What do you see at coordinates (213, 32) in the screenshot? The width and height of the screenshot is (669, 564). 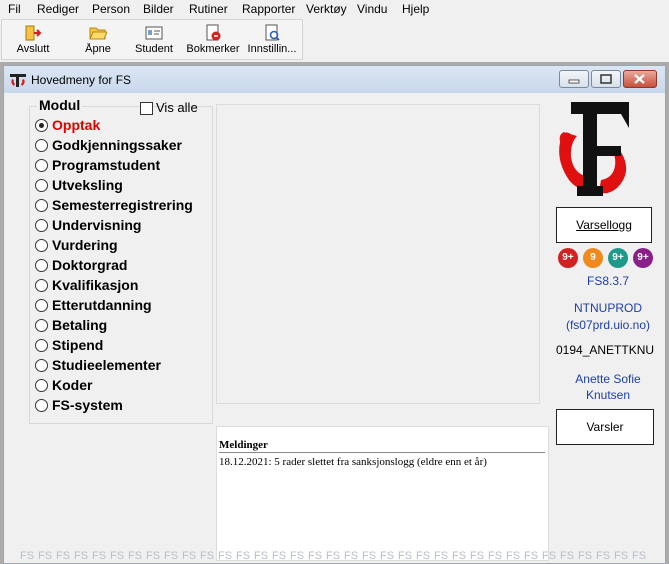 I see `bookmark-icon` at bounding box center [213, 32].